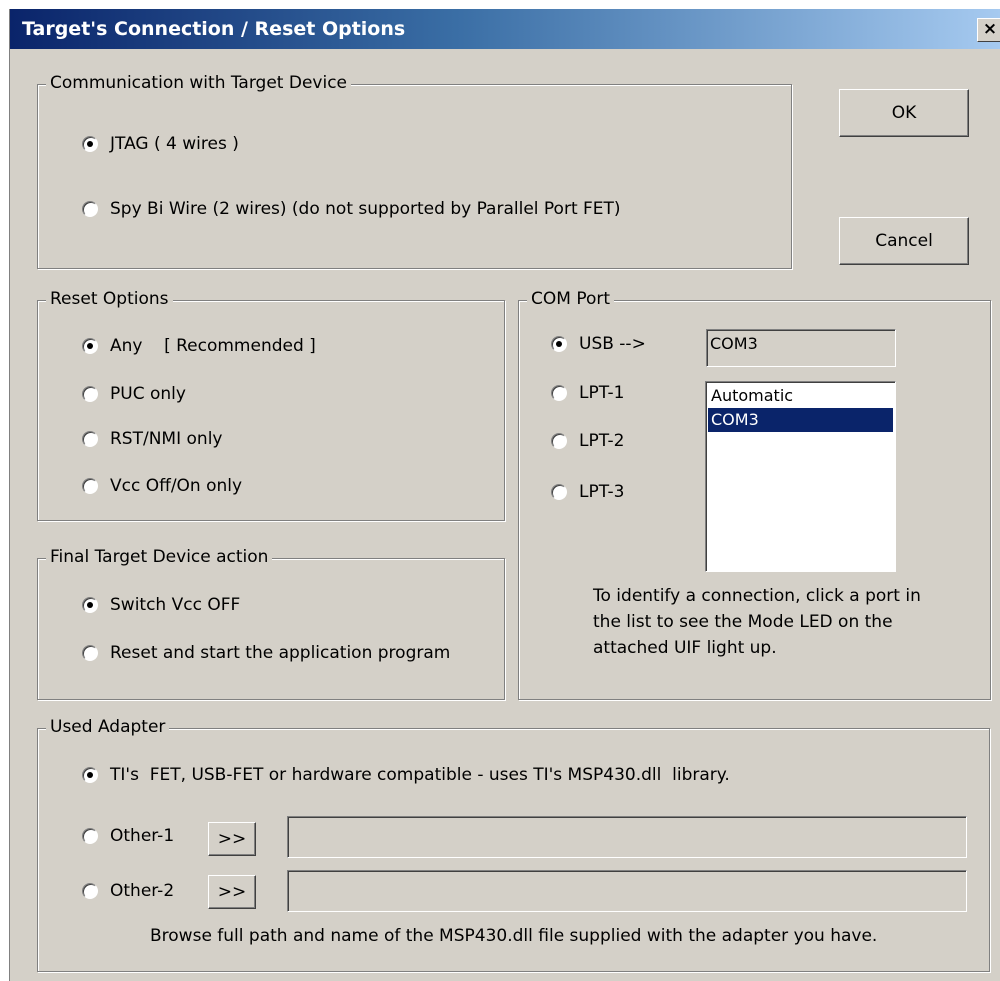 The image size is (1000, 981). What do you see at coordinates (602, 393) in the screenshot?
I see `radio-lpt1-label: LPT-1` at bounding box center [602, 393].